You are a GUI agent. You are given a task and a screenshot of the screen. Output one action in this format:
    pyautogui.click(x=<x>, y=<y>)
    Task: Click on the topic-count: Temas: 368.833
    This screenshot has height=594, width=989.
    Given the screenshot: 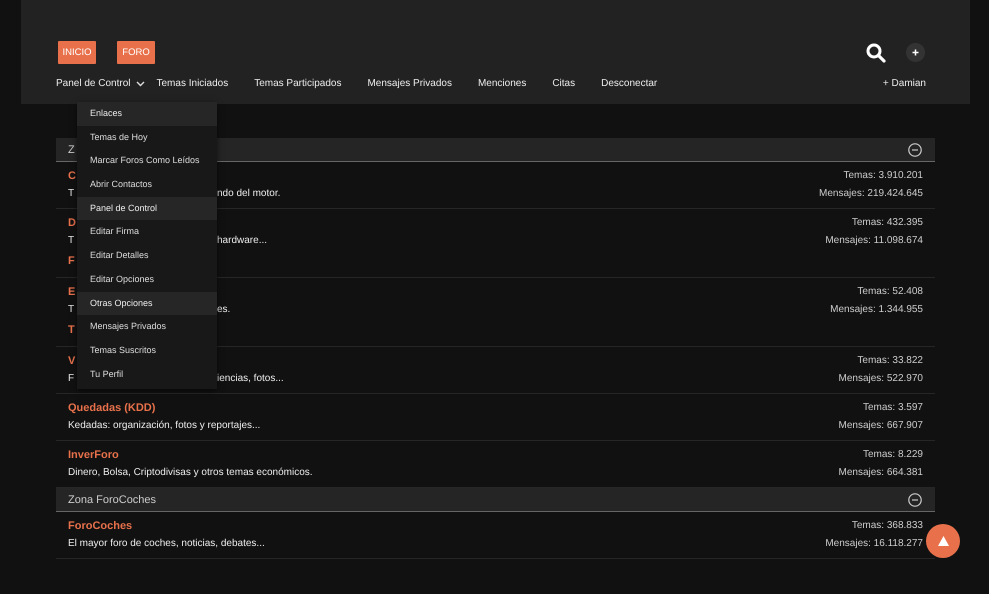 What is the action you would take?
    pyautogui.click(x=887, y=526)
    